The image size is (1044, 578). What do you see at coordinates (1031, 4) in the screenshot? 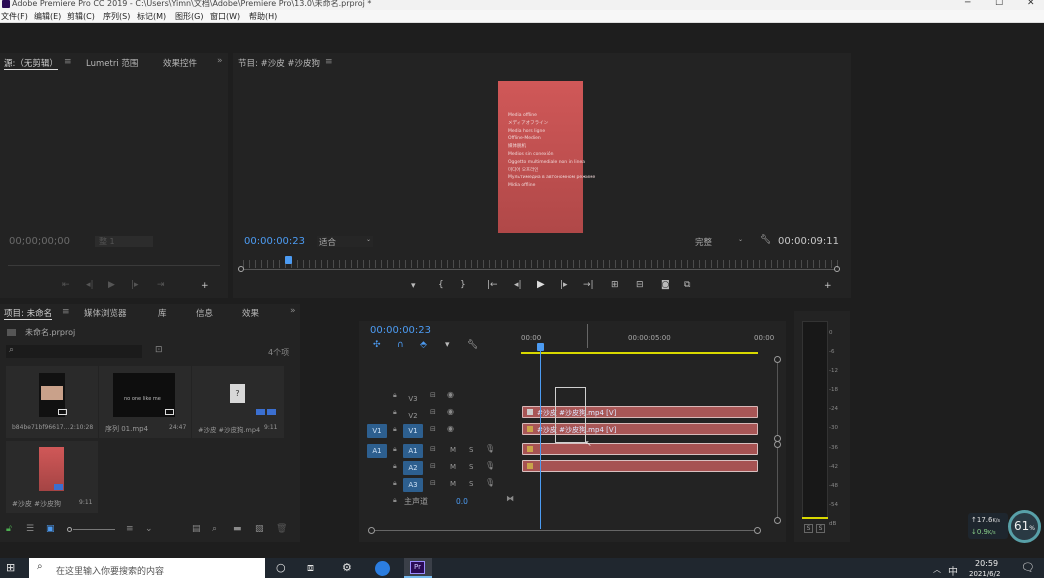
I see `close-button: ✕` at bounding box center [1031, 4].